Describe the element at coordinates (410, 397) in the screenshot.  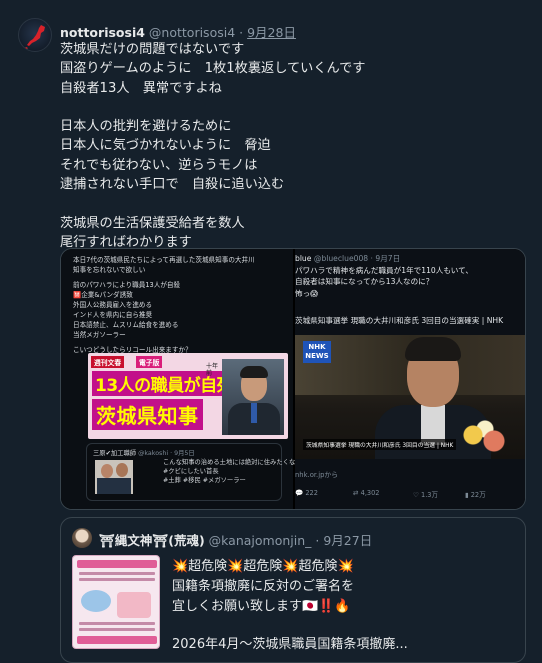
I see `news-photo: NHK NEWS 茨城県知事選挙 現職の大井川和彦氏 3回目の当選 | NHK` at that location.